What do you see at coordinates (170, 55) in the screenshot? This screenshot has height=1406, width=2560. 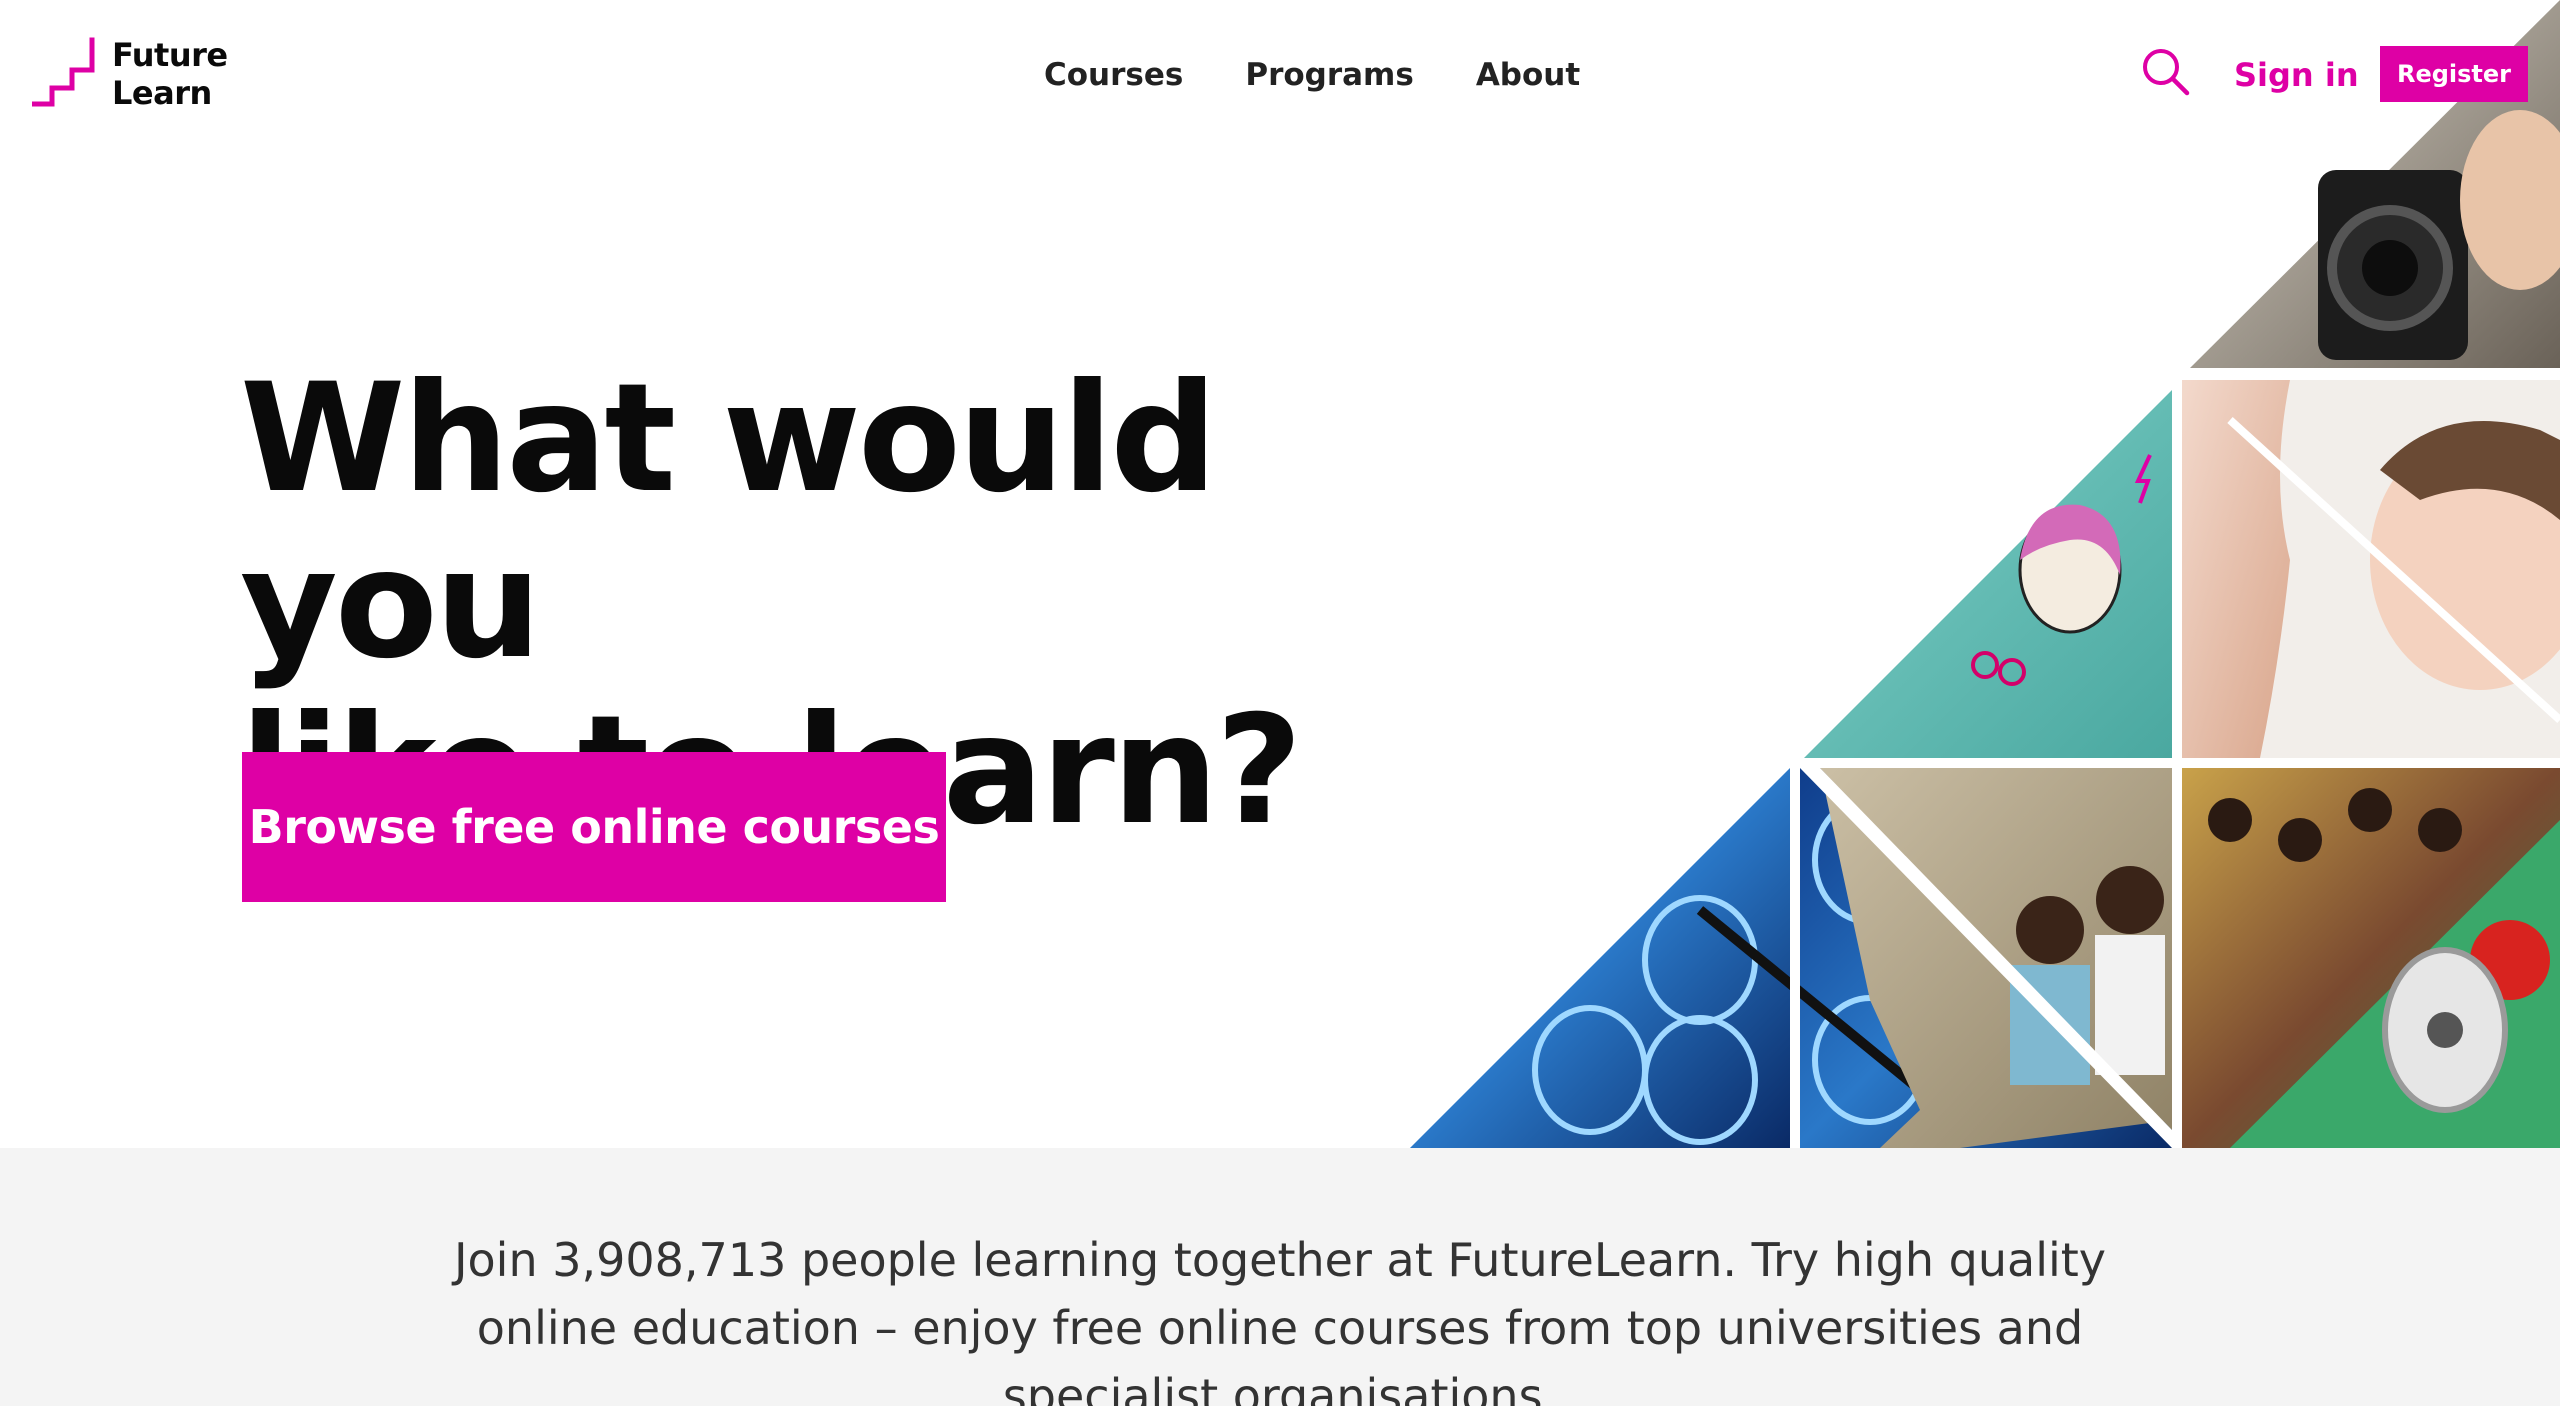 I see `logo-word-future: Future` at bounding box center [170, 55].